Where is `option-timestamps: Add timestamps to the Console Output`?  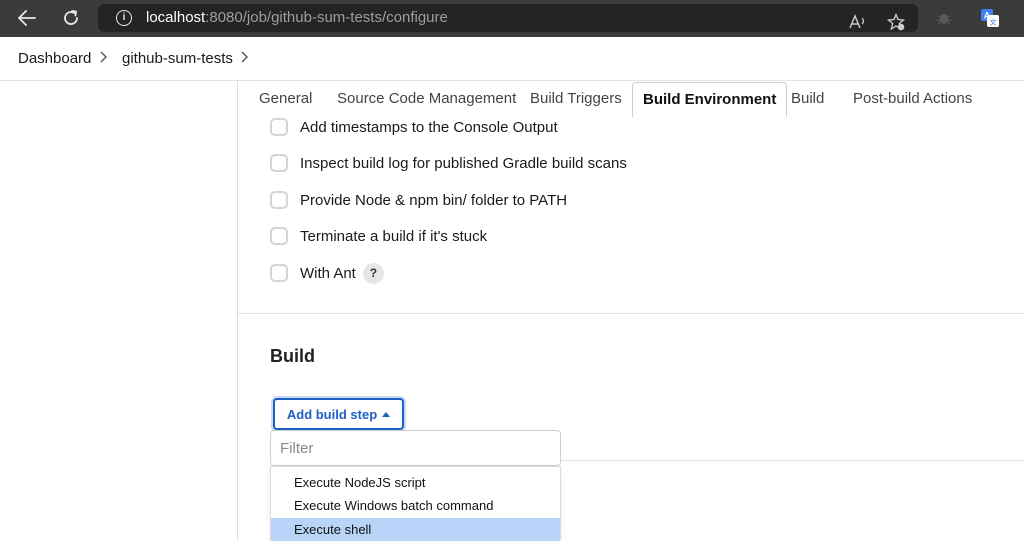 option-timestamps: Add timestamps to the Console Output is located at coordinates (414, 127).